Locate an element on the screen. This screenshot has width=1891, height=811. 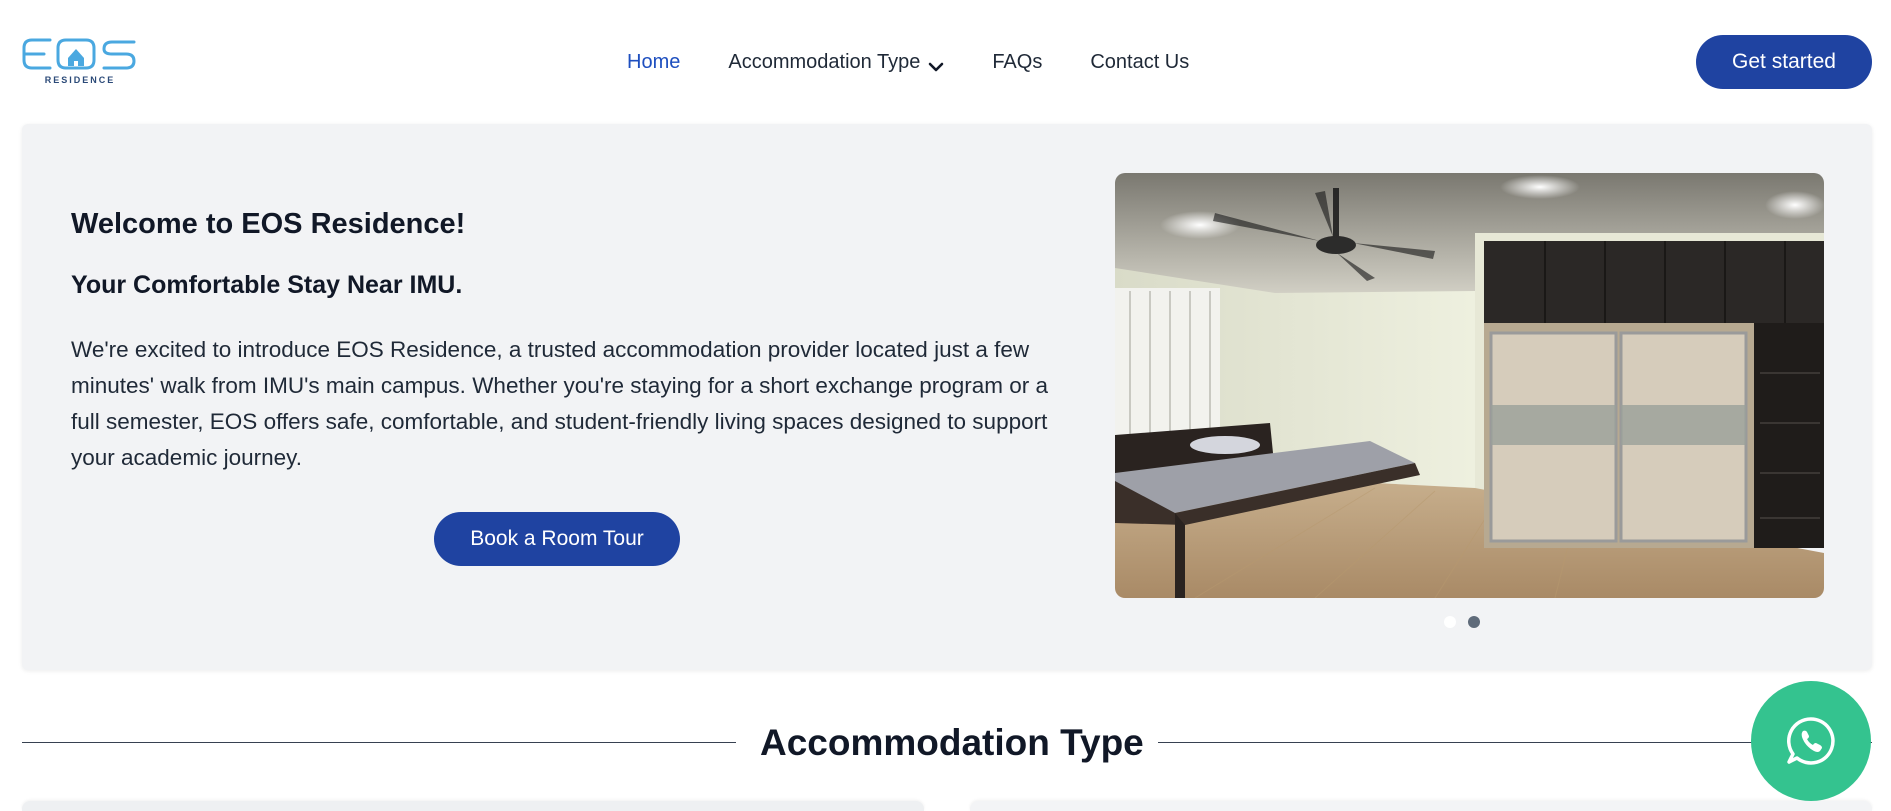
section-title: Accommodation Type is located at coordinates (952, 742).